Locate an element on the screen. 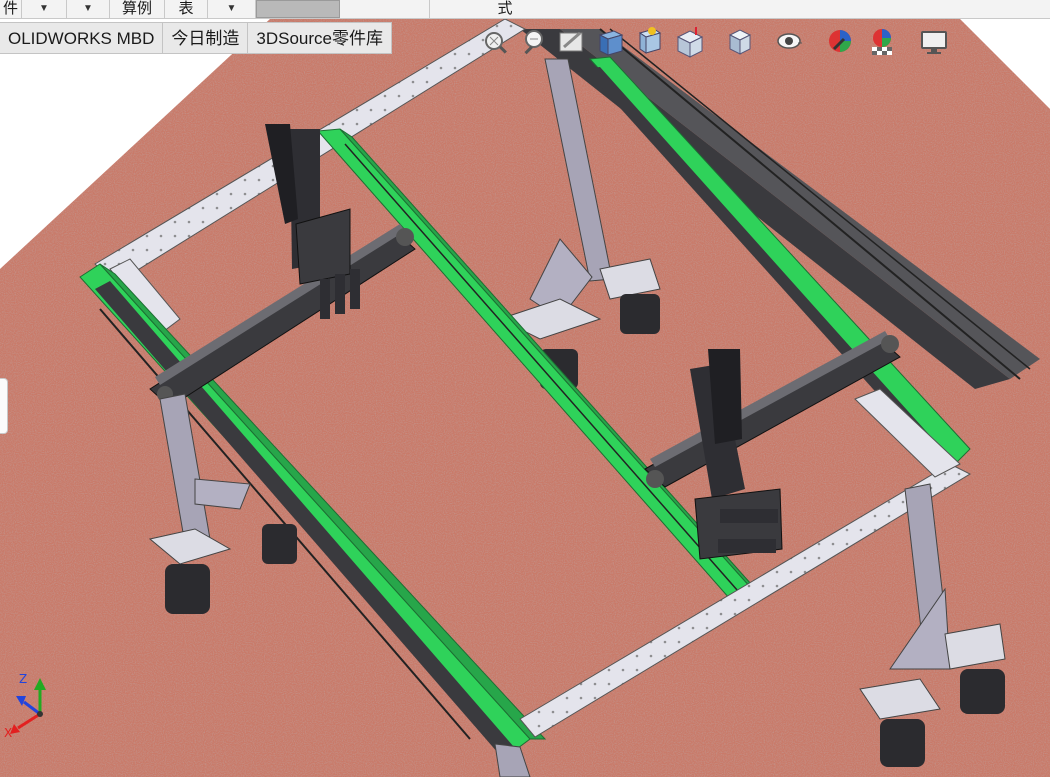  study-command: 算例 is located at coordinates (137, 9).